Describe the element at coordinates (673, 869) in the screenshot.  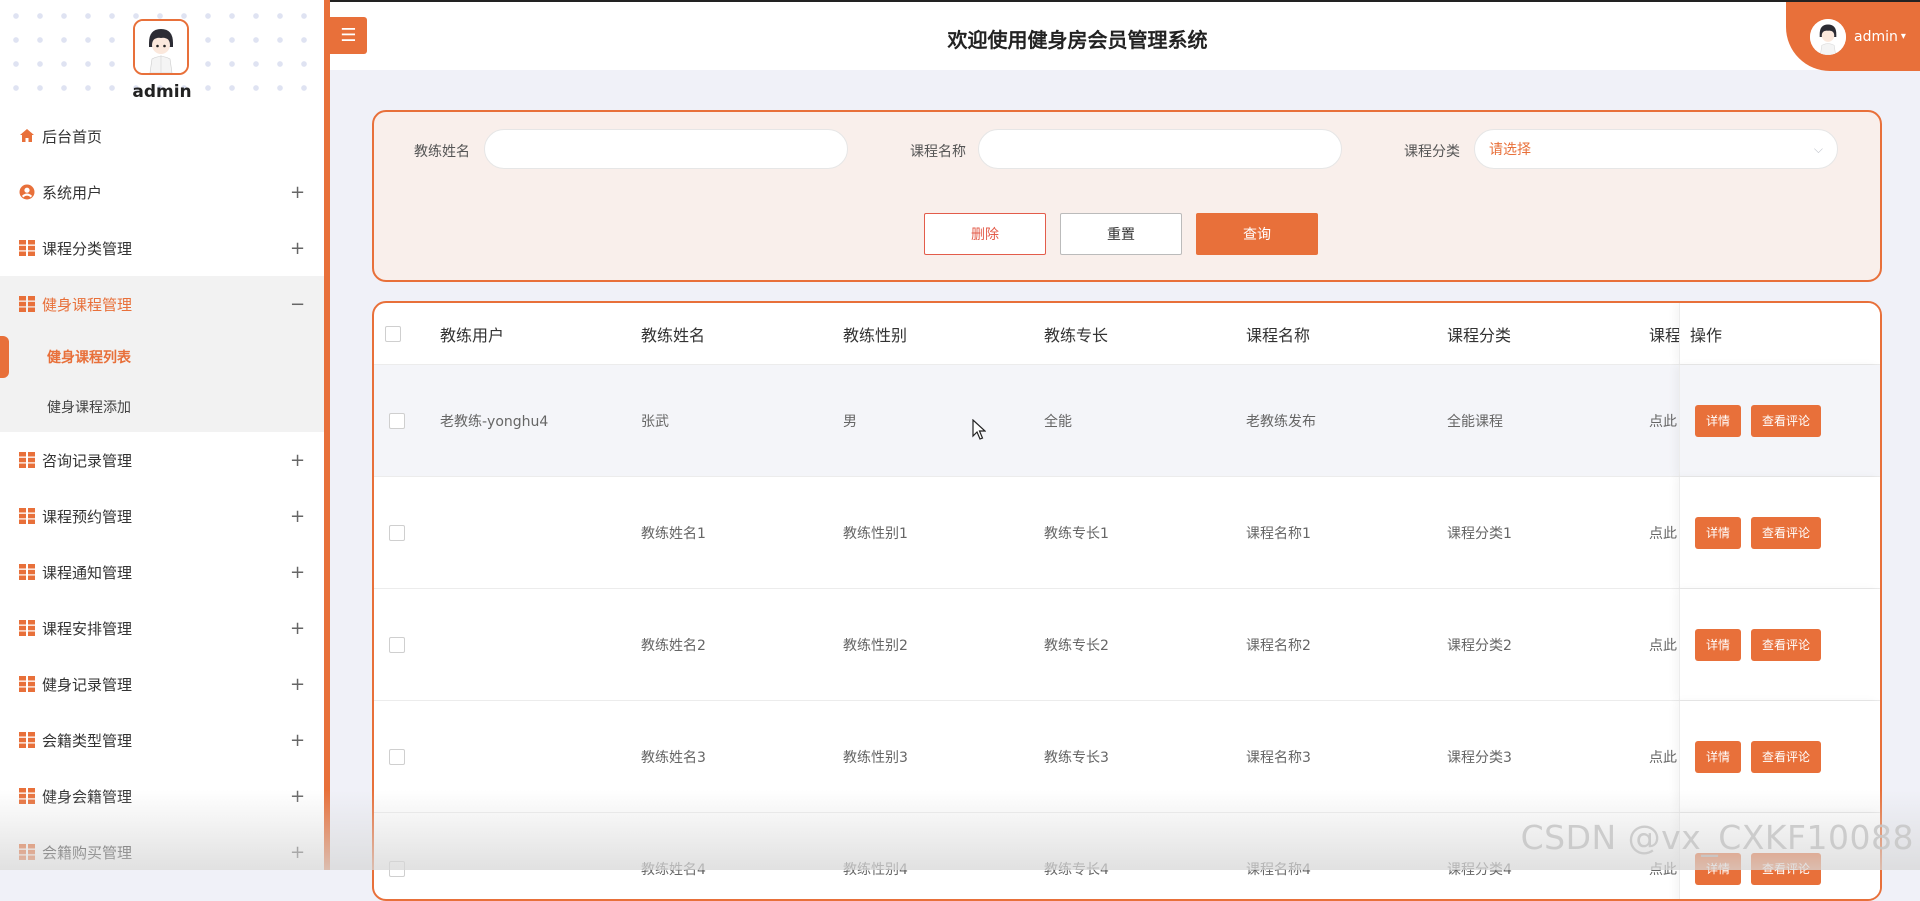
I see `cell-coach-name: 教练姓名4` at that location.